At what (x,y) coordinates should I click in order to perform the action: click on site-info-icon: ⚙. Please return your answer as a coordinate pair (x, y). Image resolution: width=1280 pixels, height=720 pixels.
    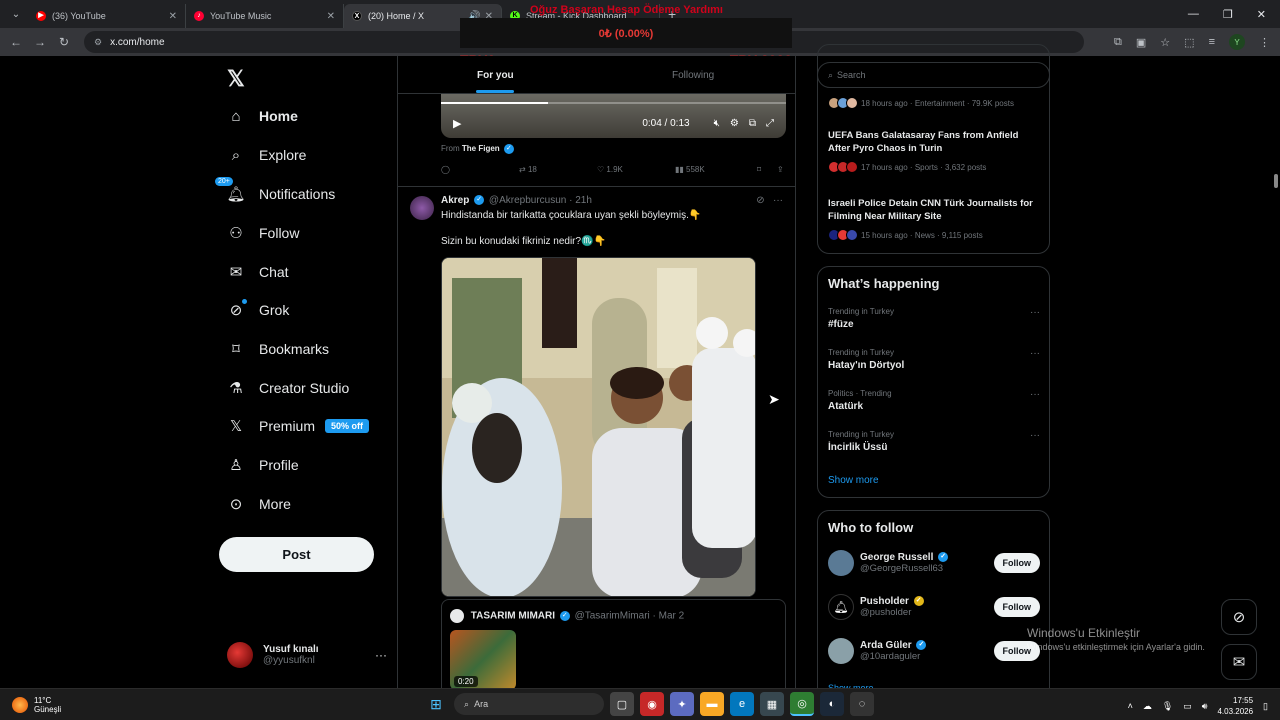
    Looking at the image, I should click on (98, 42).